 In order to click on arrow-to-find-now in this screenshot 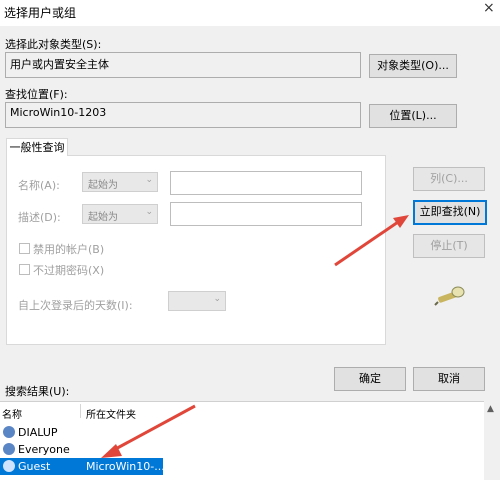, I will do `click(368, 242)`.